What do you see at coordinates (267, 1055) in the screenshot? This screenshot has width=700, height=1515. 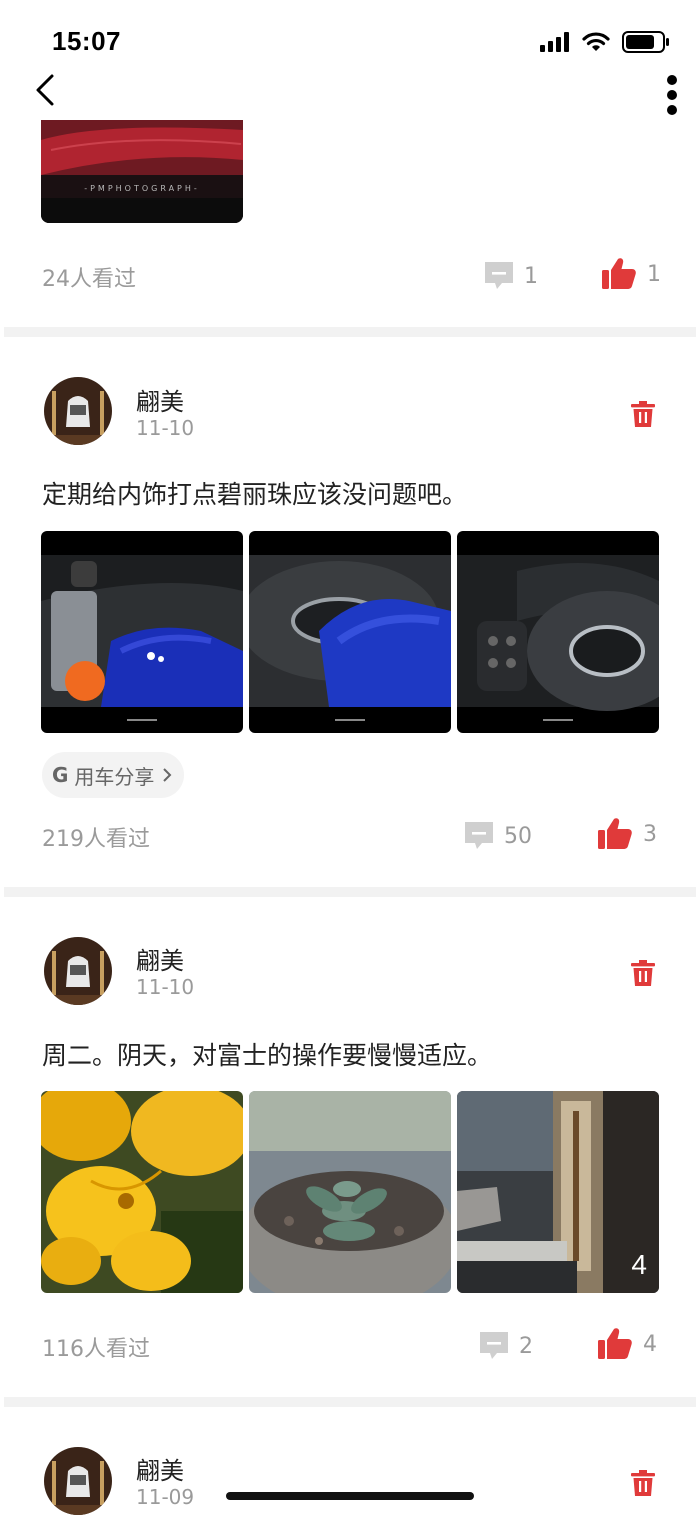 I see `post-text: 周二。阴天，对富士的操作要慢慢适应。` at bounding box center [267, 1055].